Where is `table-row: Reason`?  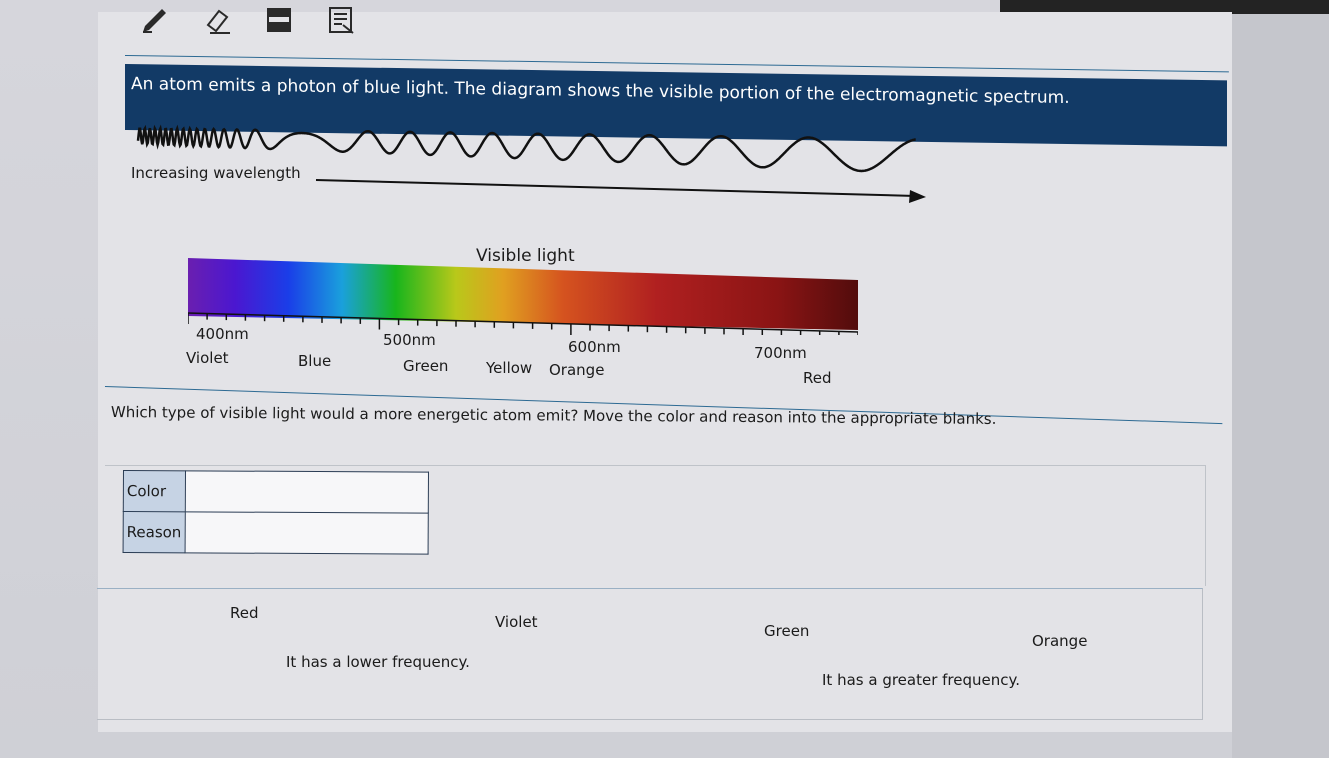 table-row: Reason is located at coordinates (276, 533).